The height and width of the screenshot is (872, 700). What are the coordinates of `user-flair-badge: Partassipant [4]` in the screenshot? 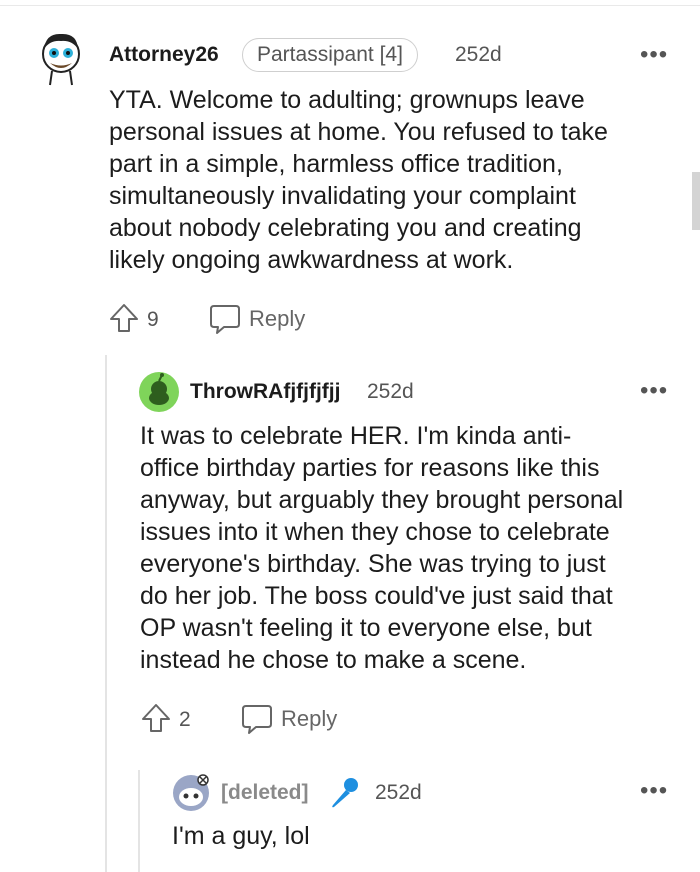 It's located at (330, 55).